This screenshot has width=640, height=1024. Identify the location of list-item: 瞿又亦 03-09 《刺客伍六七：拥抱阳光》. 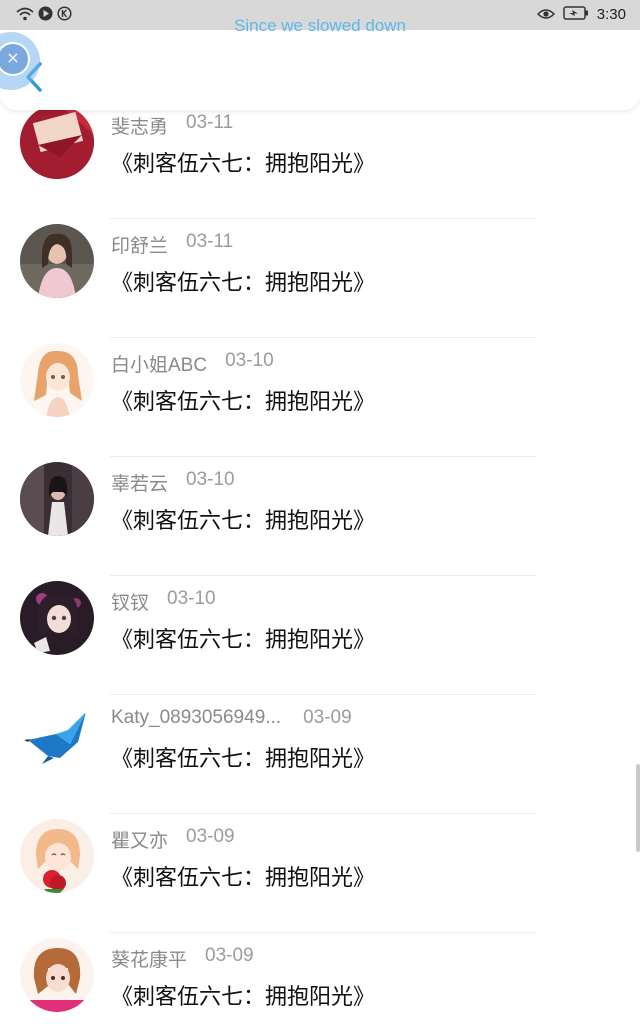
(320, 873).